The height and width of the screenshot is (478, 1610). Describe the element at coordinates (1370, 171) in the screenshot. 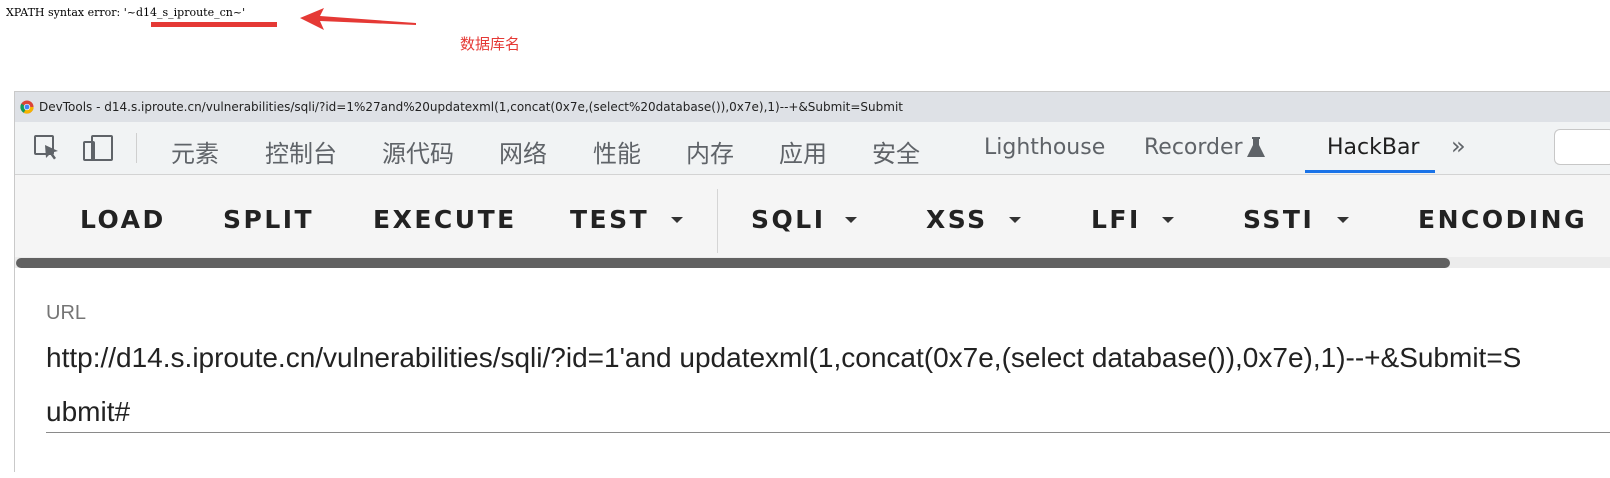

I see `active-tab-indicator` at that location.